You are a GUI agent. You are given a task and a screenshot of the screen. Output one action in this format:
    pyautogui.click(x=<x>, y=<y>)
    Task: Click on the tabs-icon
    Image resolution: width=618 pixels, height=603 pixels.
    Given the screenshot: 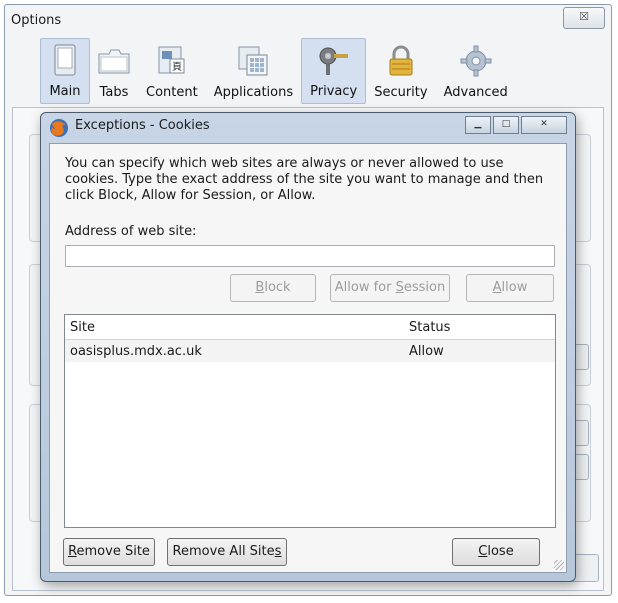 What is the action you would take?
    pyautogui.click(x=114, y=61)
    